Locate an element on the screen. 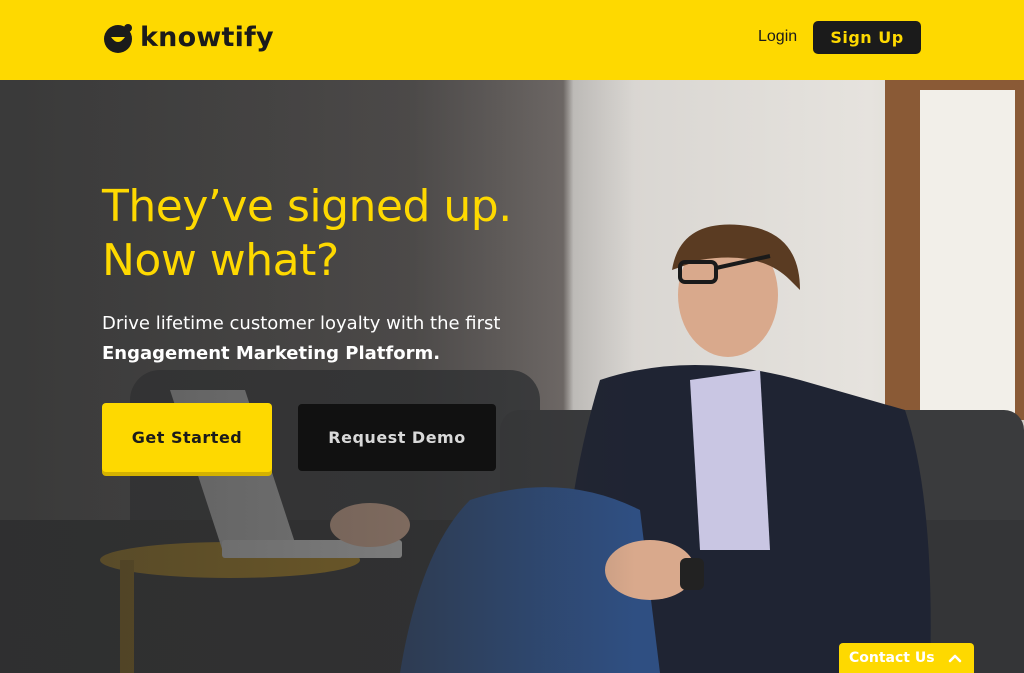  top-header: knowtify Login Sign Up is located at coordinates (512, 40).